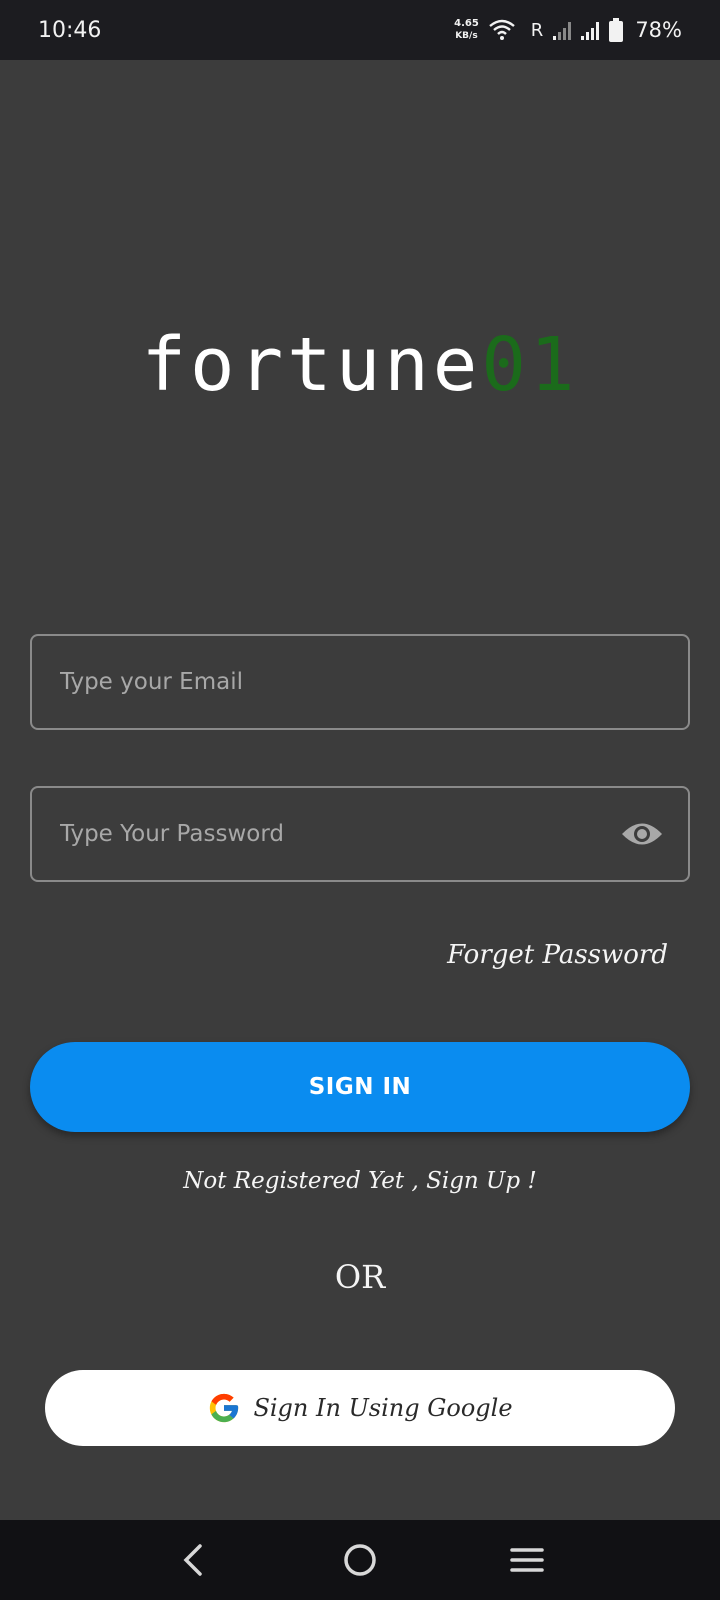 The image size is (720, 1600). Describe the element at coordinates (562, 30) in the screenshot. I see `signal-weak-icon` at that location.